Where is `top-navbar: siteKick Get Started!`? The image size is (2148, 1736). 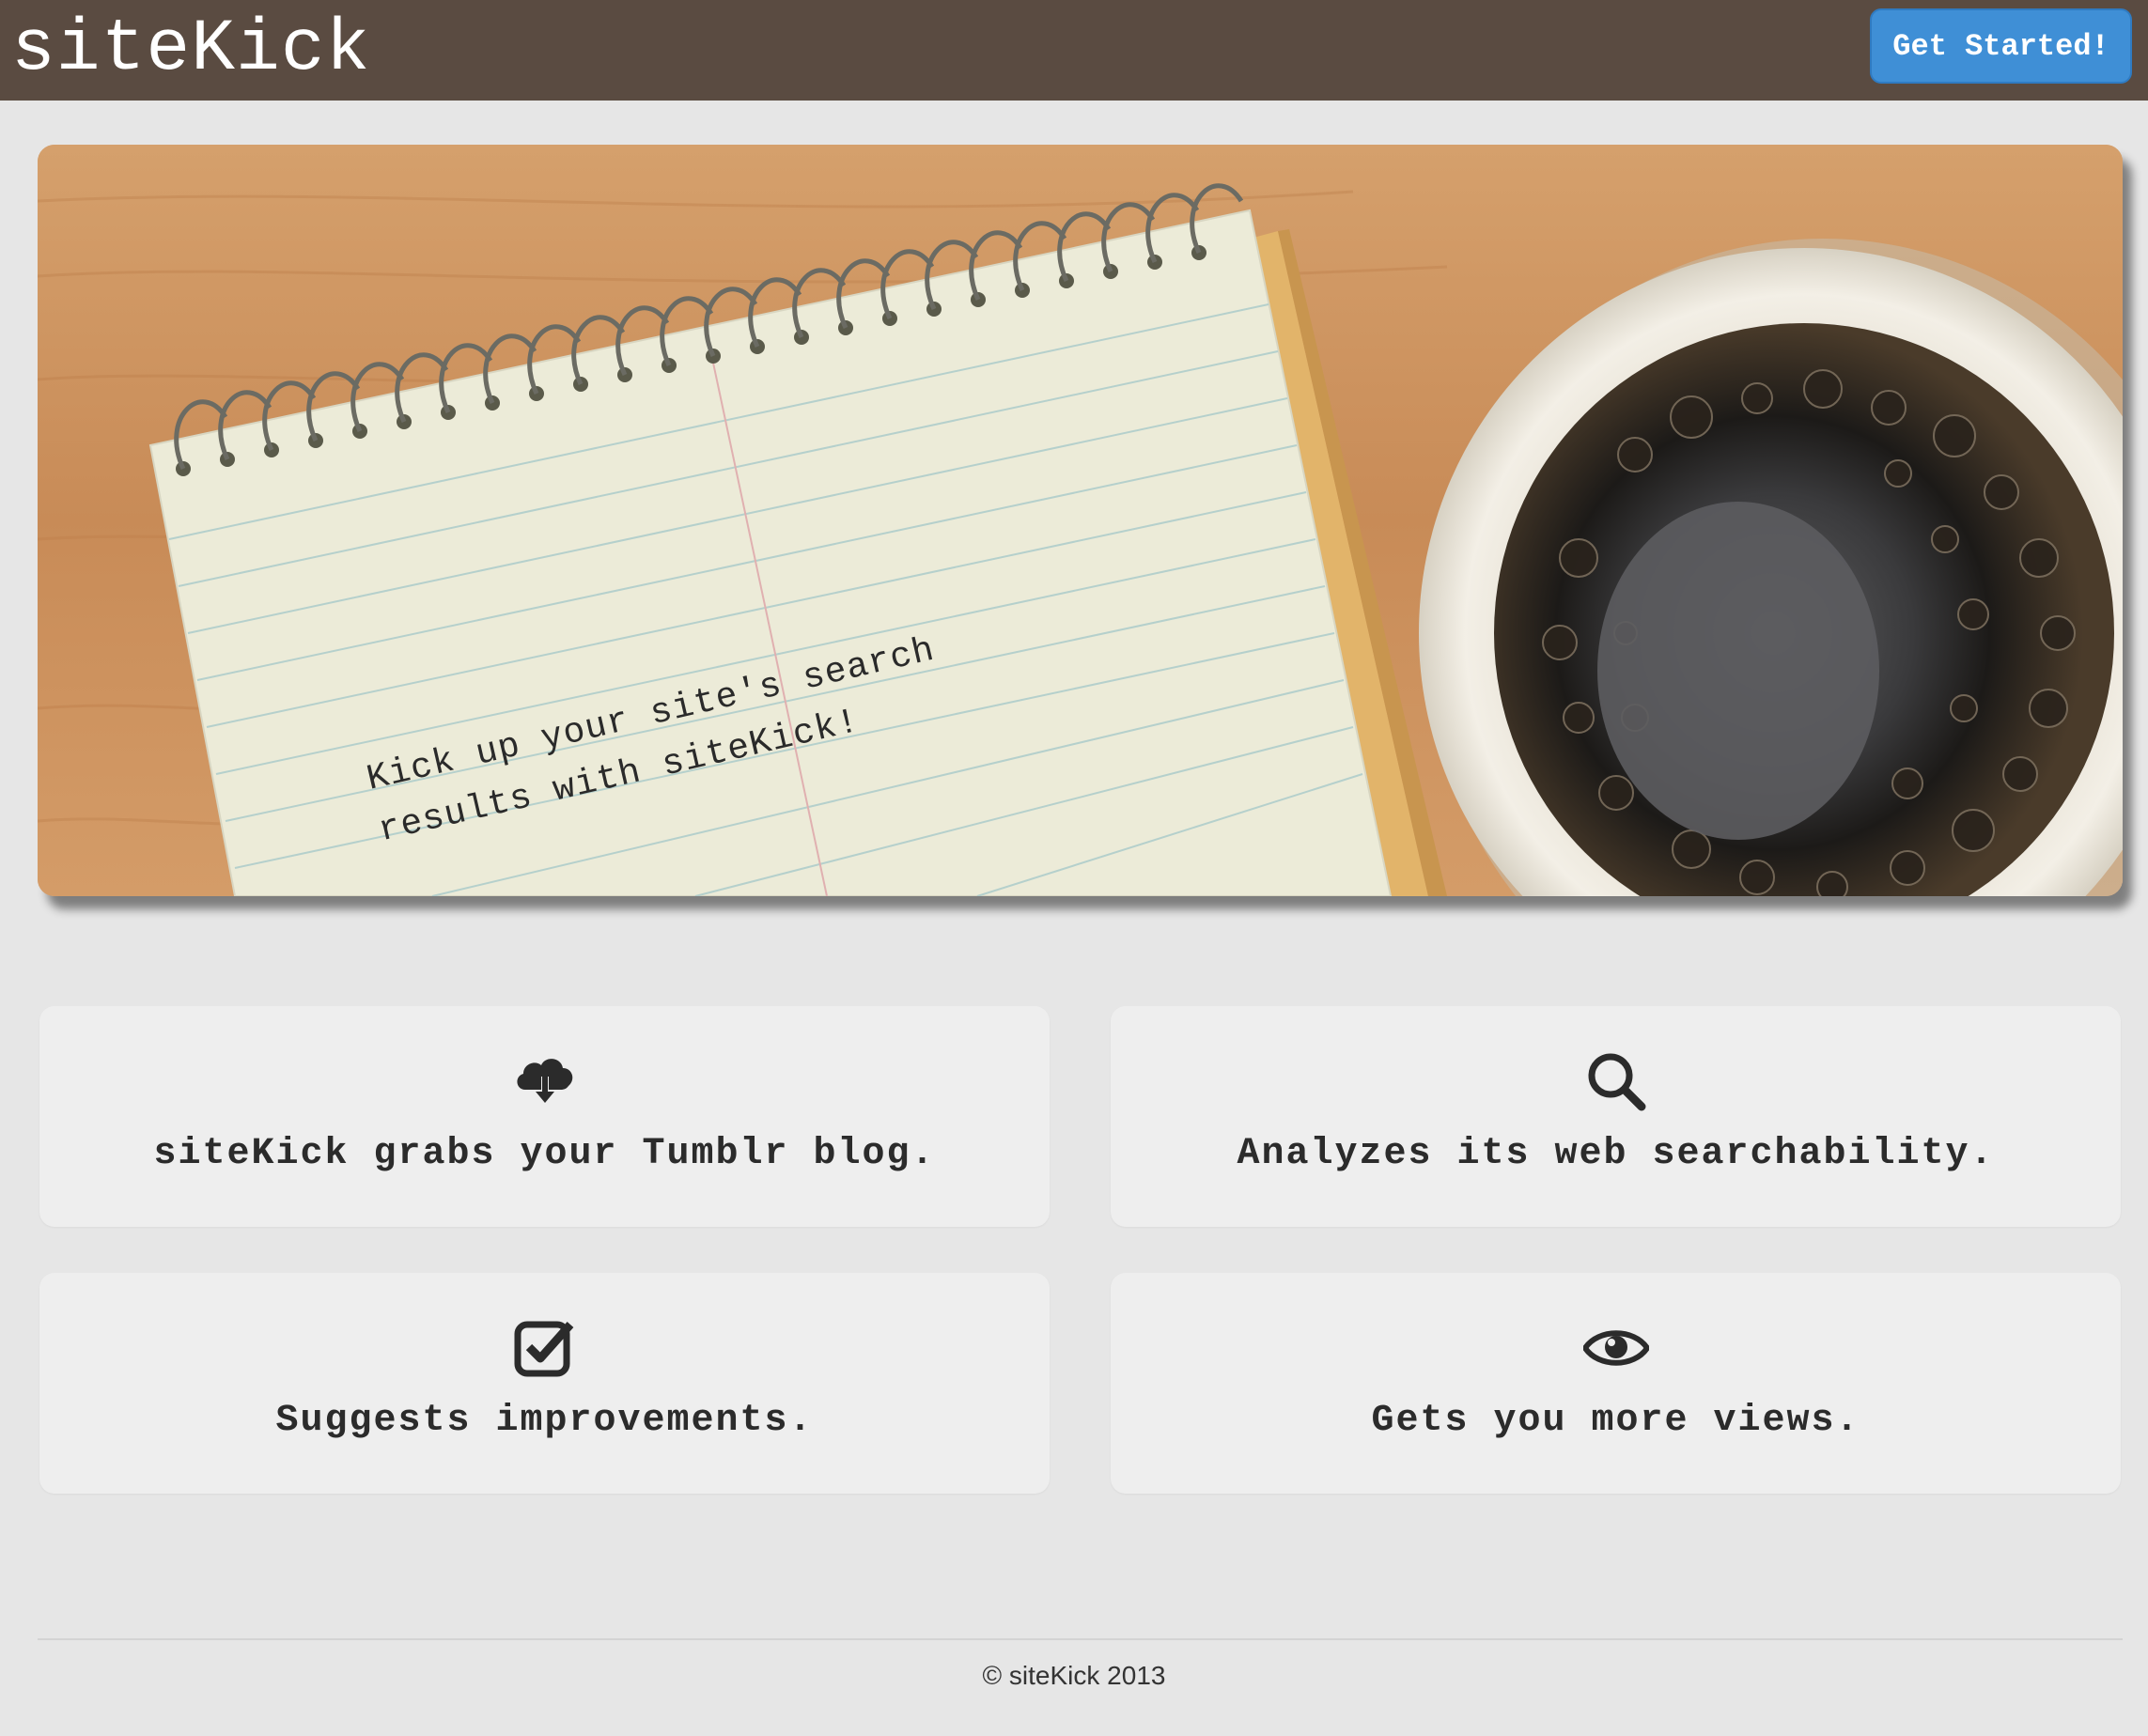 top-navbar: siteKick Get Started! is located at coordinates (1074, 50).